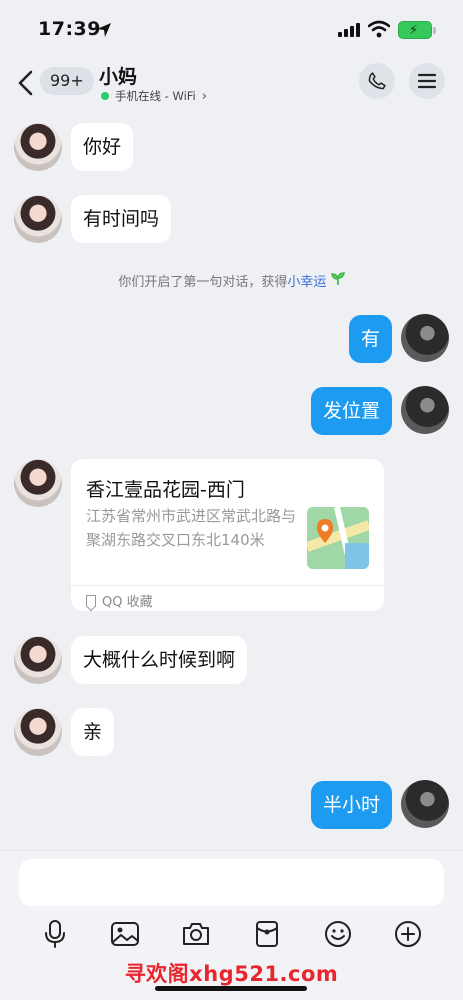 This screenshot has height=1000, width=463. I want to click on contact-name: 小妈, so click(118, 75).